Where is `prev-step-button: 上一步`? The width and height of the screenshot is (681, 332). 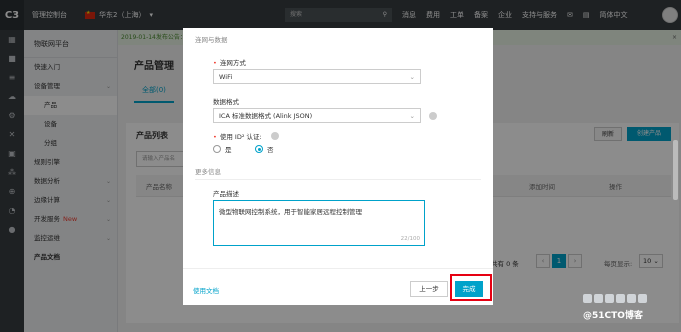 prev-step-button: 上一步 is located at coordinates (429, 289).